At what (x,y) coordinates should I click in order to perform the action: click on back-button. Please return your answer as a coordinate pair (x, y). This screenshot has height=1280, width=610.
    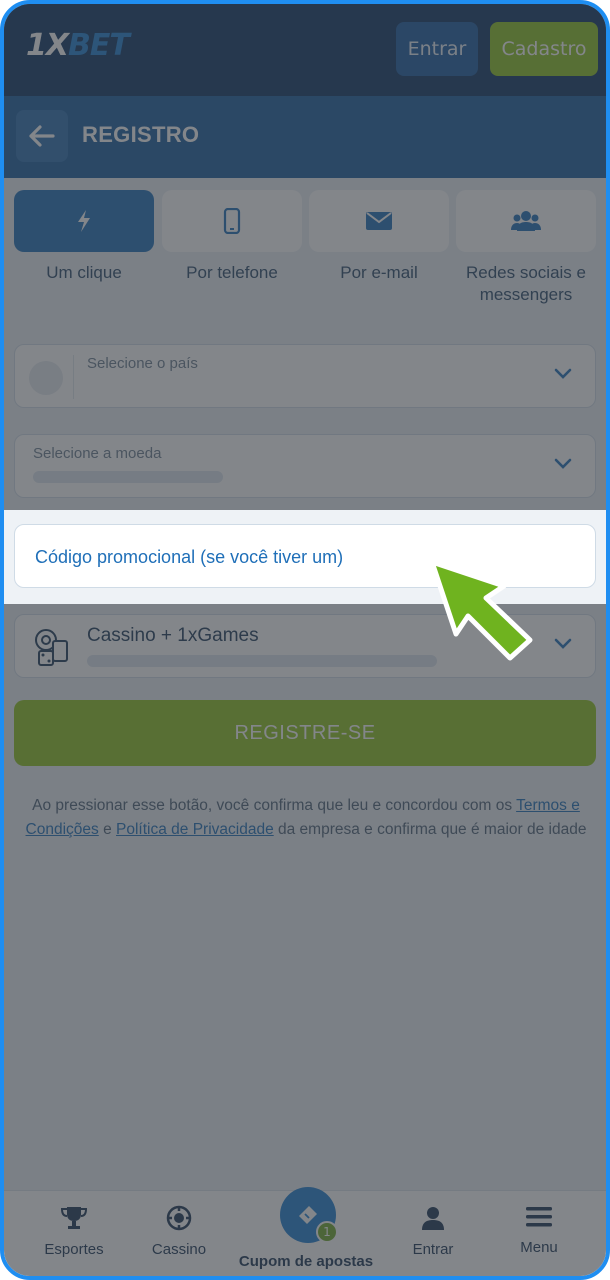
    Looking at the image, I should click on (42, 136).